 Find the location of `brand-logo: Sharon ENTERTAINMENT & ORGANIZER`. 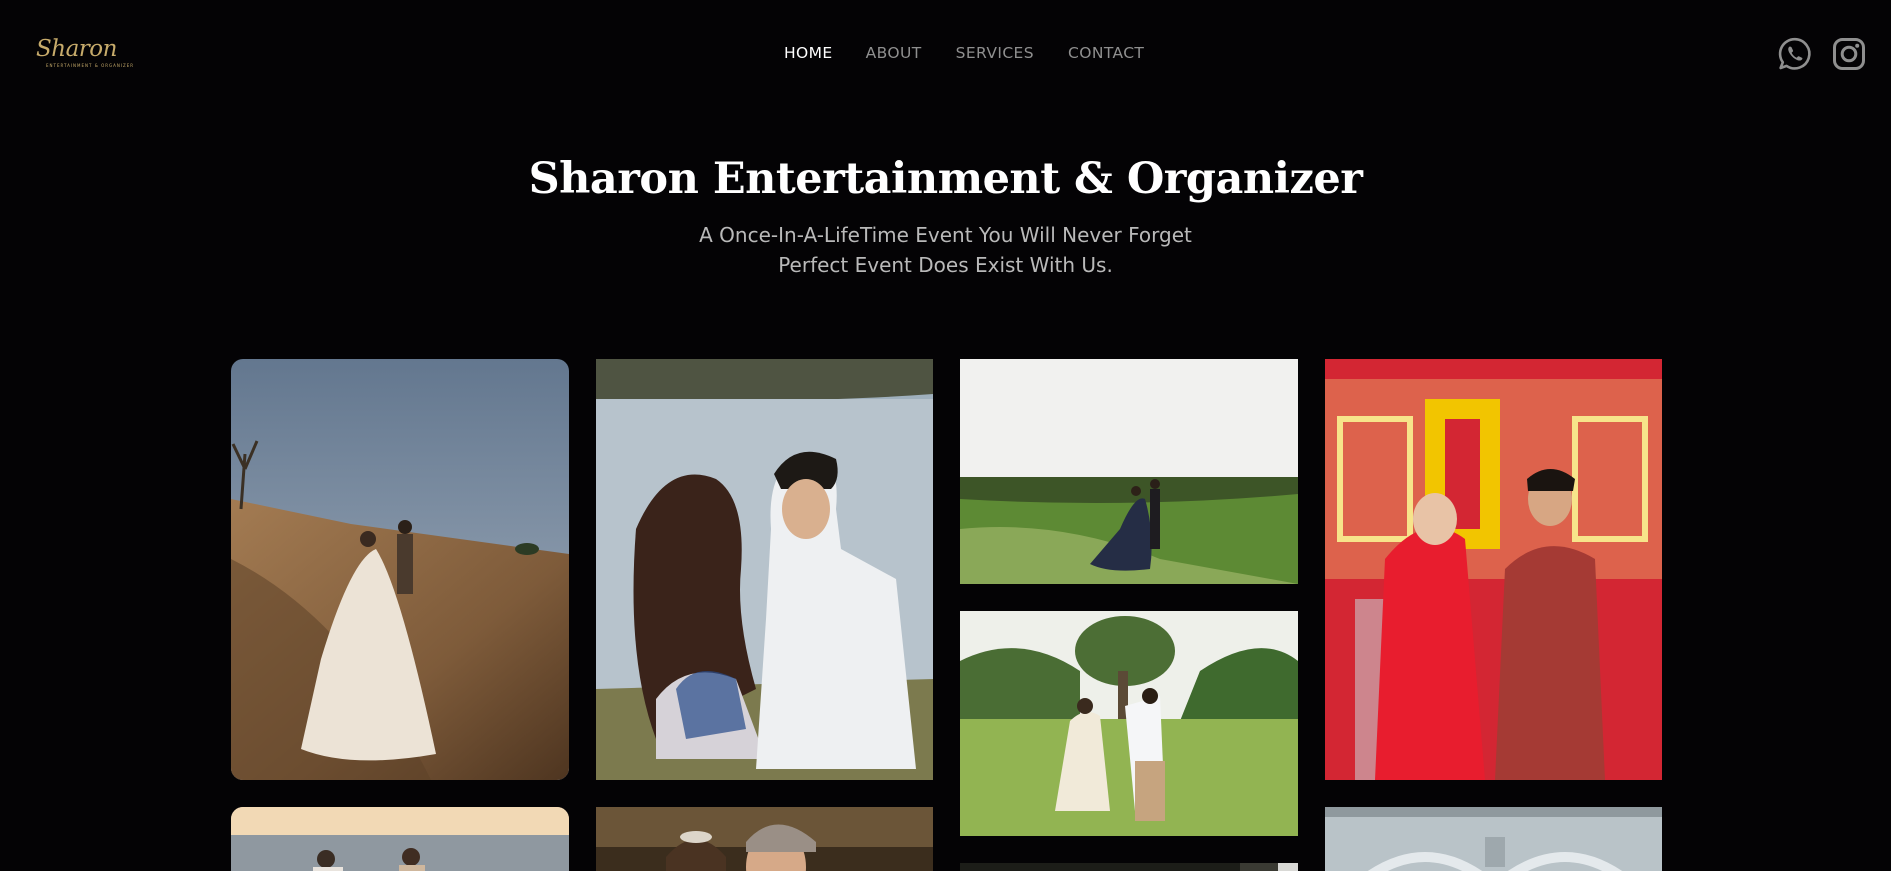

brand-logo: Sharon ENTERTAINMENT & ORGANIZER is located at coordinates (85, 53).